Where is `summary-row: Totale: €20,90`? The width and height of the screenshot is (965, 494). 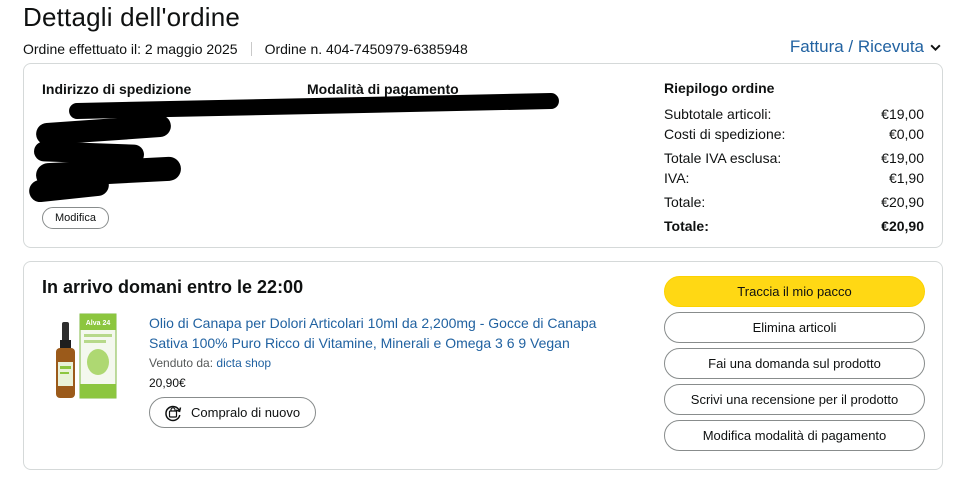
summary-row: Totale: €20,90 is located at coordinates (794, 202).